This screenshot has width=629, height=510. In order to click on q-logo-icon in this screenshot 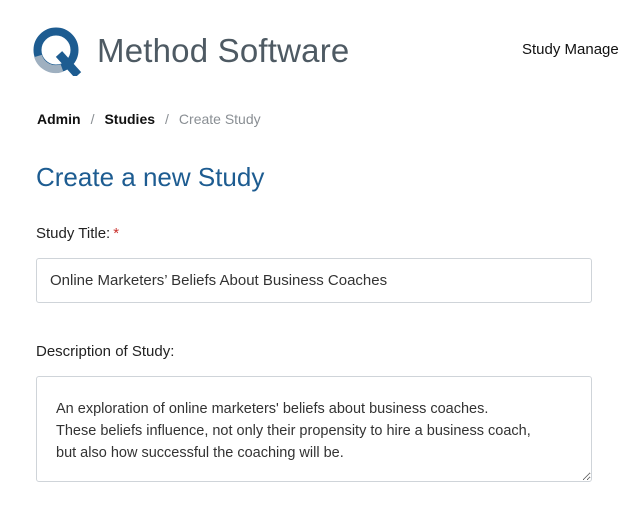, I will do `click(57, 51)`.